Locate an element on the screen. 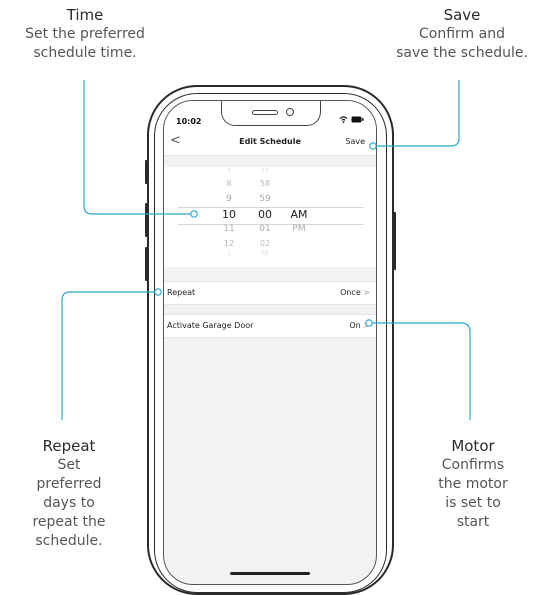  time-connector-dot is located at coordinates (194, 214).